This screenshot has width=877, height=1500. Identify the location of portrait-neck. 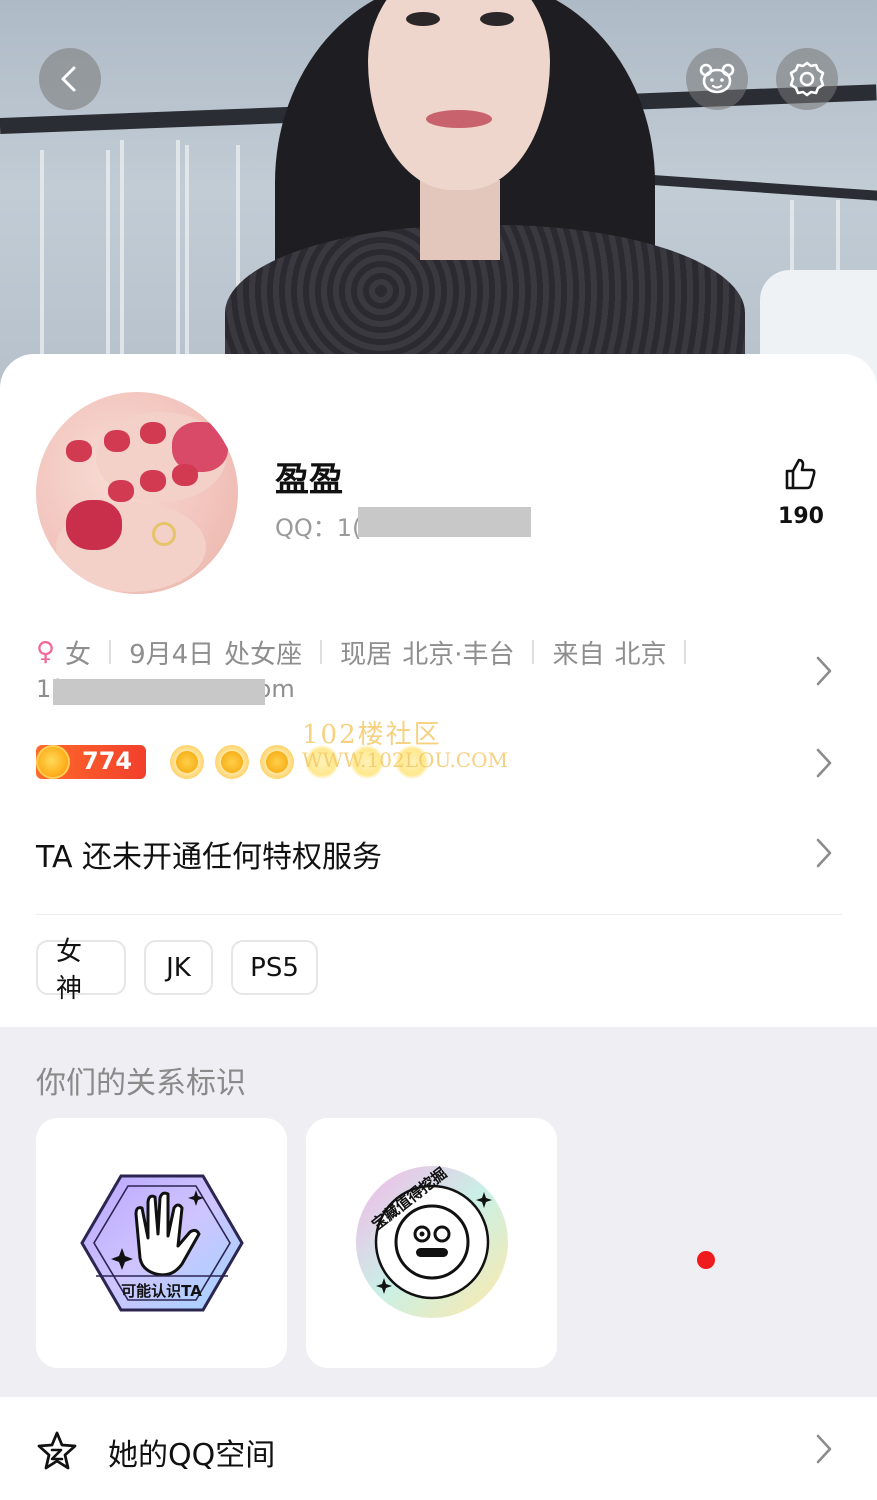
(460, 220).